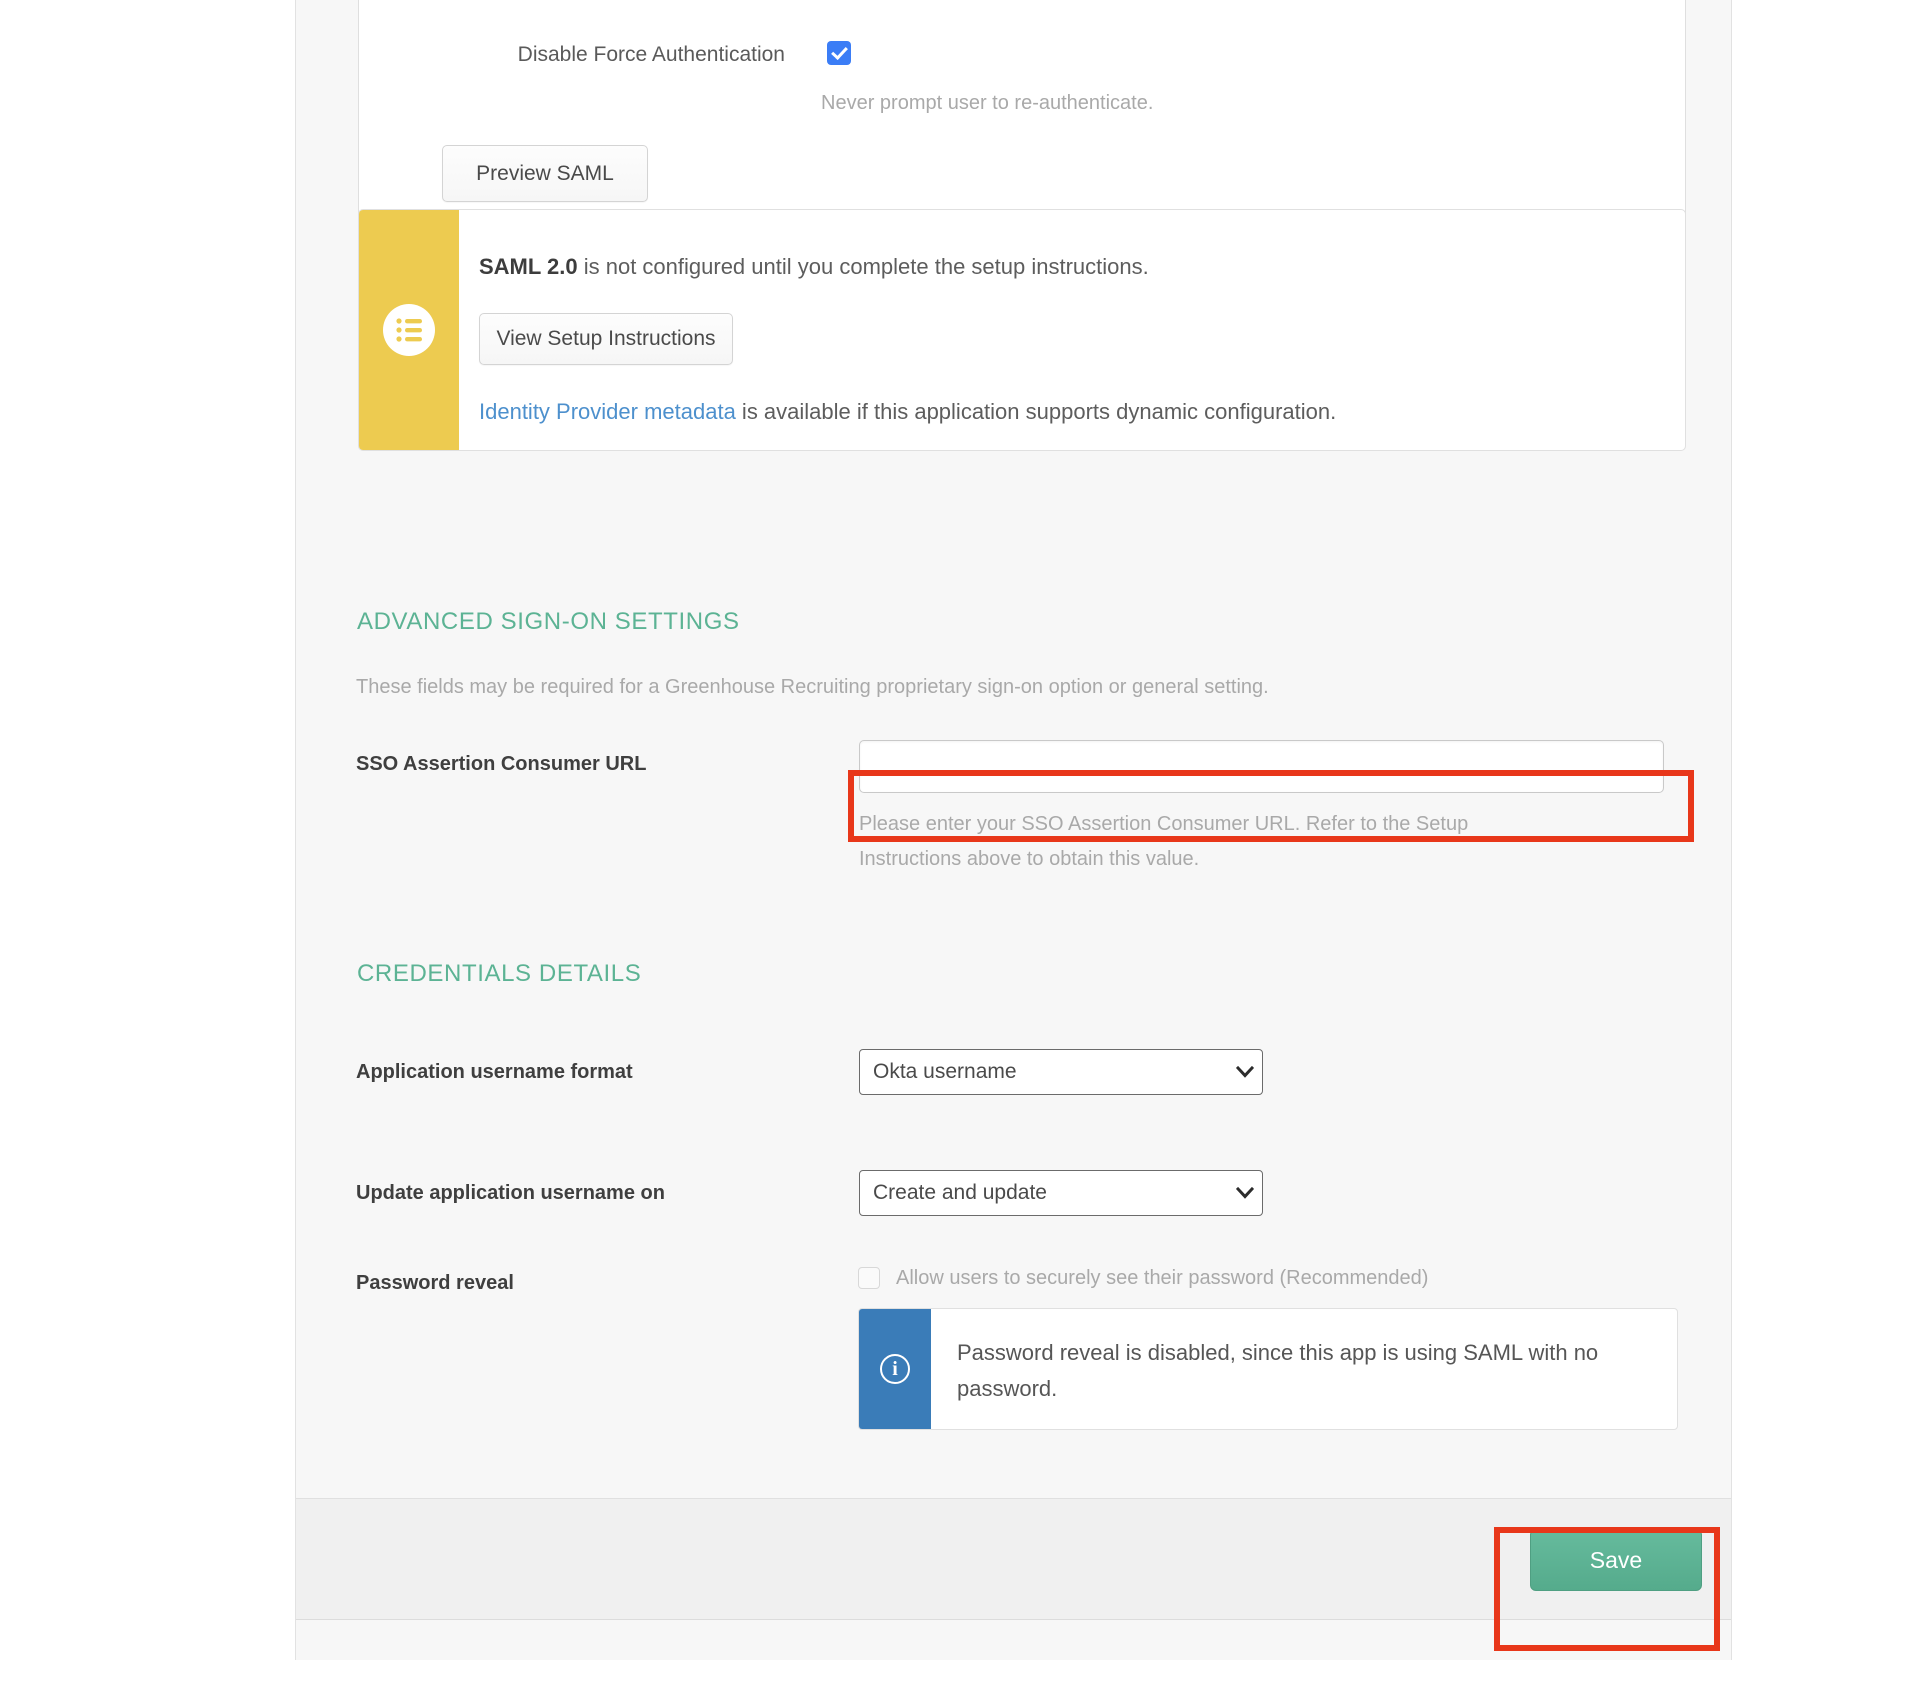 The width and height of the screenshot is (1908, 1686). Describe the element at coordinates (651, 54) in the screenshot. I see `disable-force-auth-label: Disable Force Authentication` at that location.